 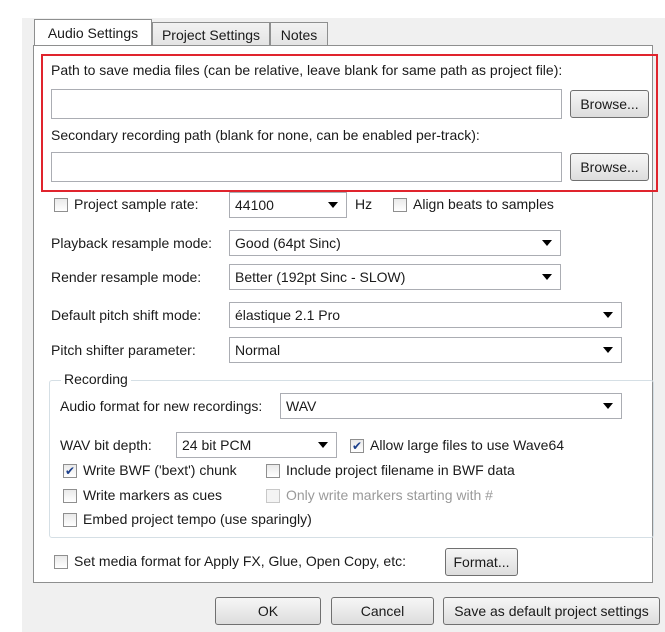 I want to click on recording-format-value: WAV, so click(x=301, y=406).